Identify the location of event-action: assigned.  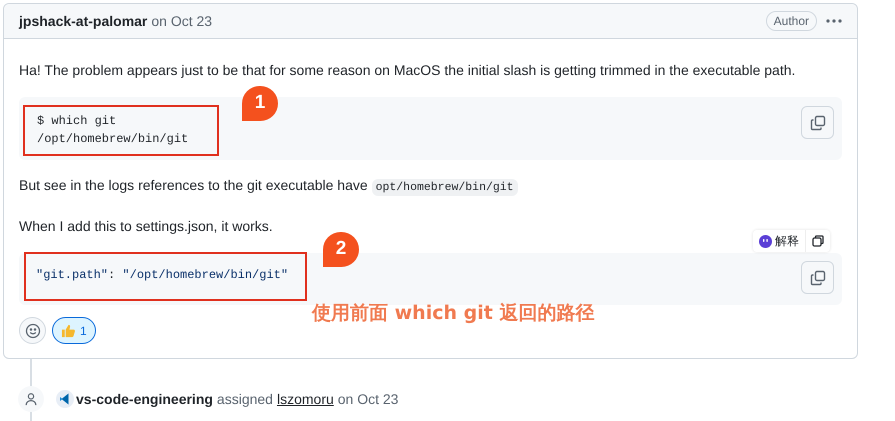
(244, 399).